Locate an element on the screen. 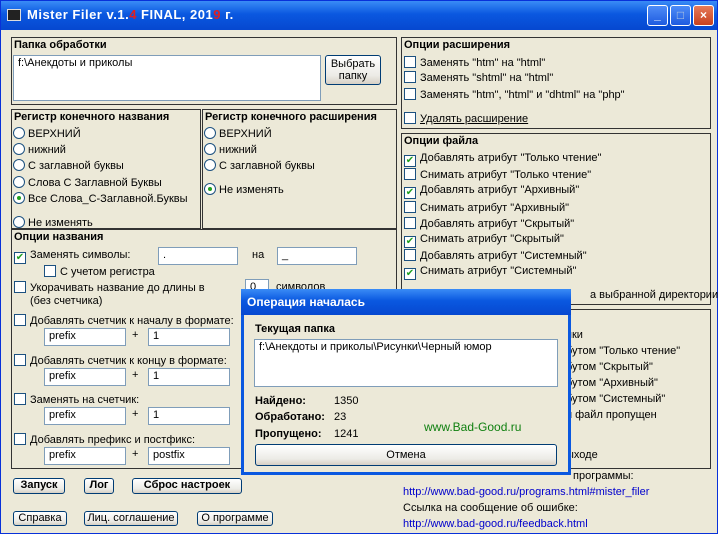 The width and height of the screenshot is (718, 534). ext-case-option: С заглавной буквы is located at coordinates (259, 165).